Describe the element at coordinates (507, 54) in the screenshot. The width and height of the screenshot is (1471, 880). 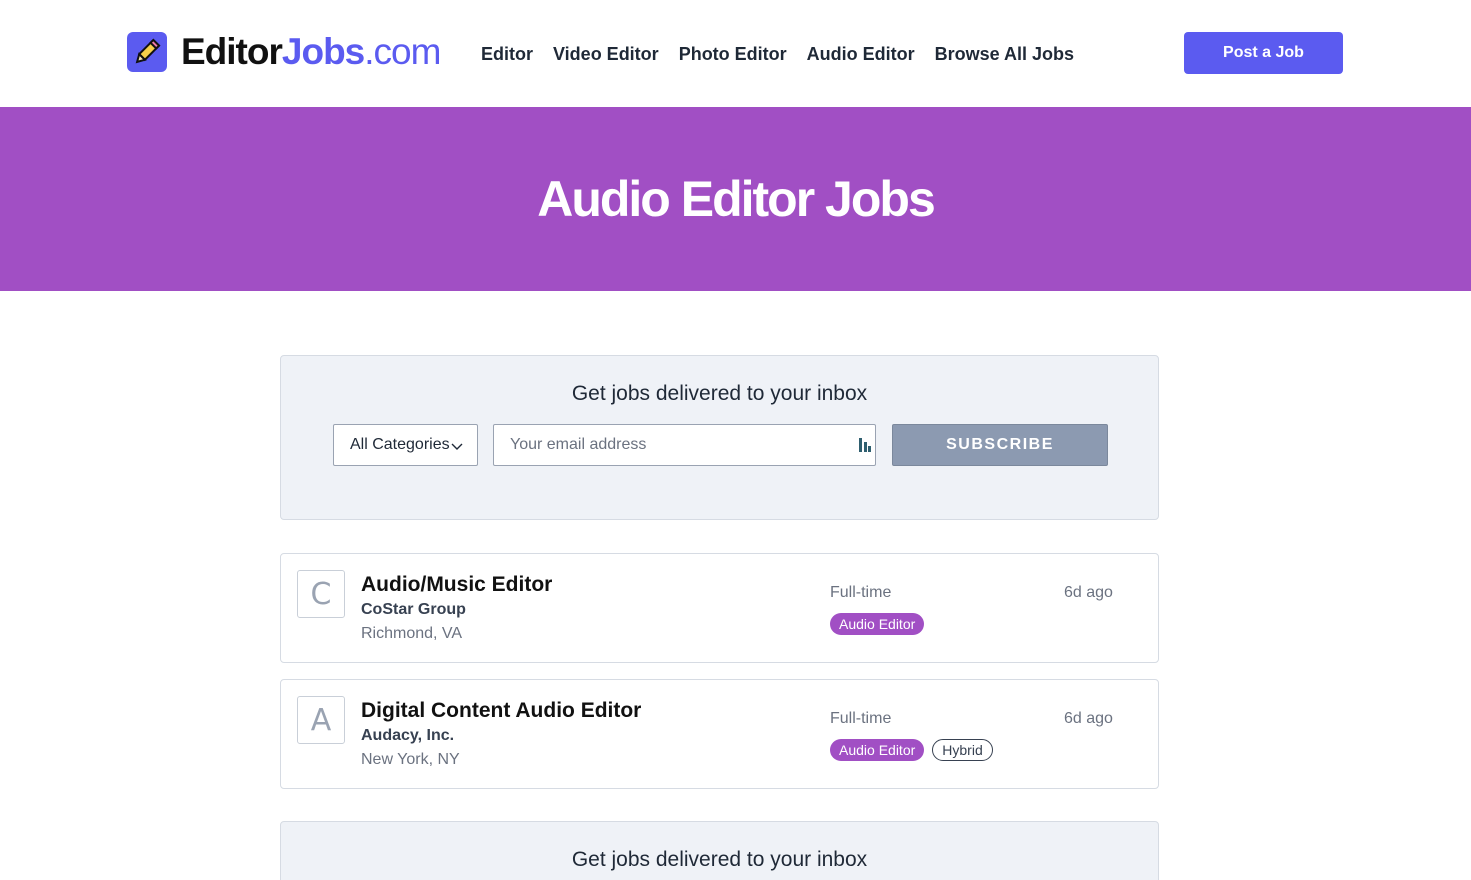
I see `nav-item-editor: Editor` at that location.